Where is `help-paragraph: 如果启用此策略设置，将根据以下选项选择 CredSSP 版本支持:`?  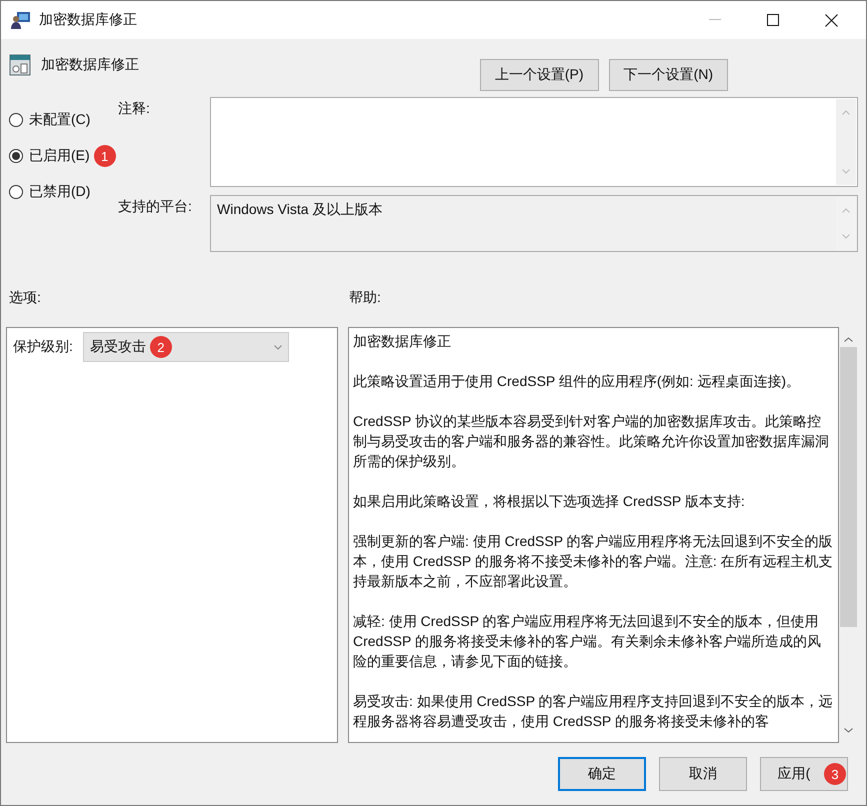
help-paragraph: 如果启用此策略设置，将根据以下选项选择 CredSSP 版本支持: is located at coordinates (549, 501).